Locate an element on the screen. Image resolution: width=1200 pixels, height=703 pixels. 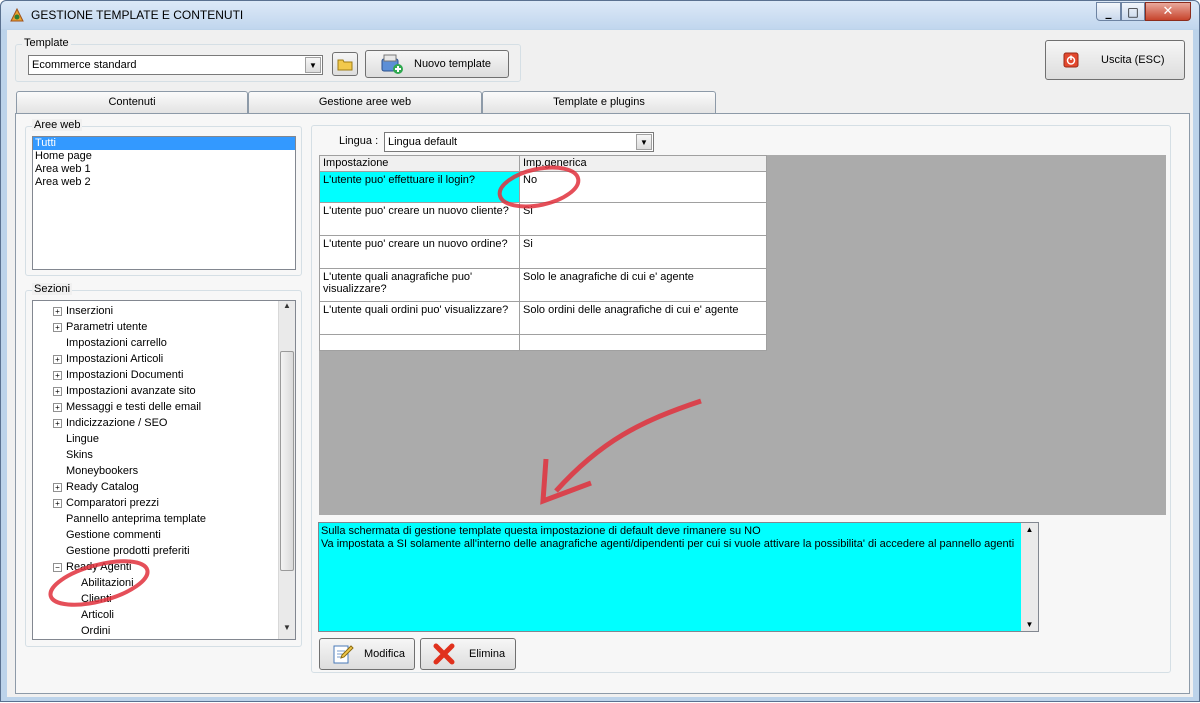
tree-item-label: Inserzioni is located at coordinates (90, 311).